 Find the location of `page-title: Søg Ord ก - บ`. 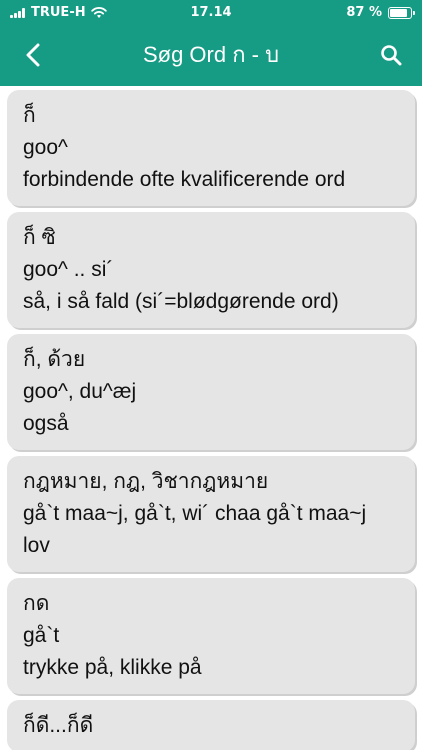

page-title: Søg Ord ก - บ is located at coordinates (211, 54).